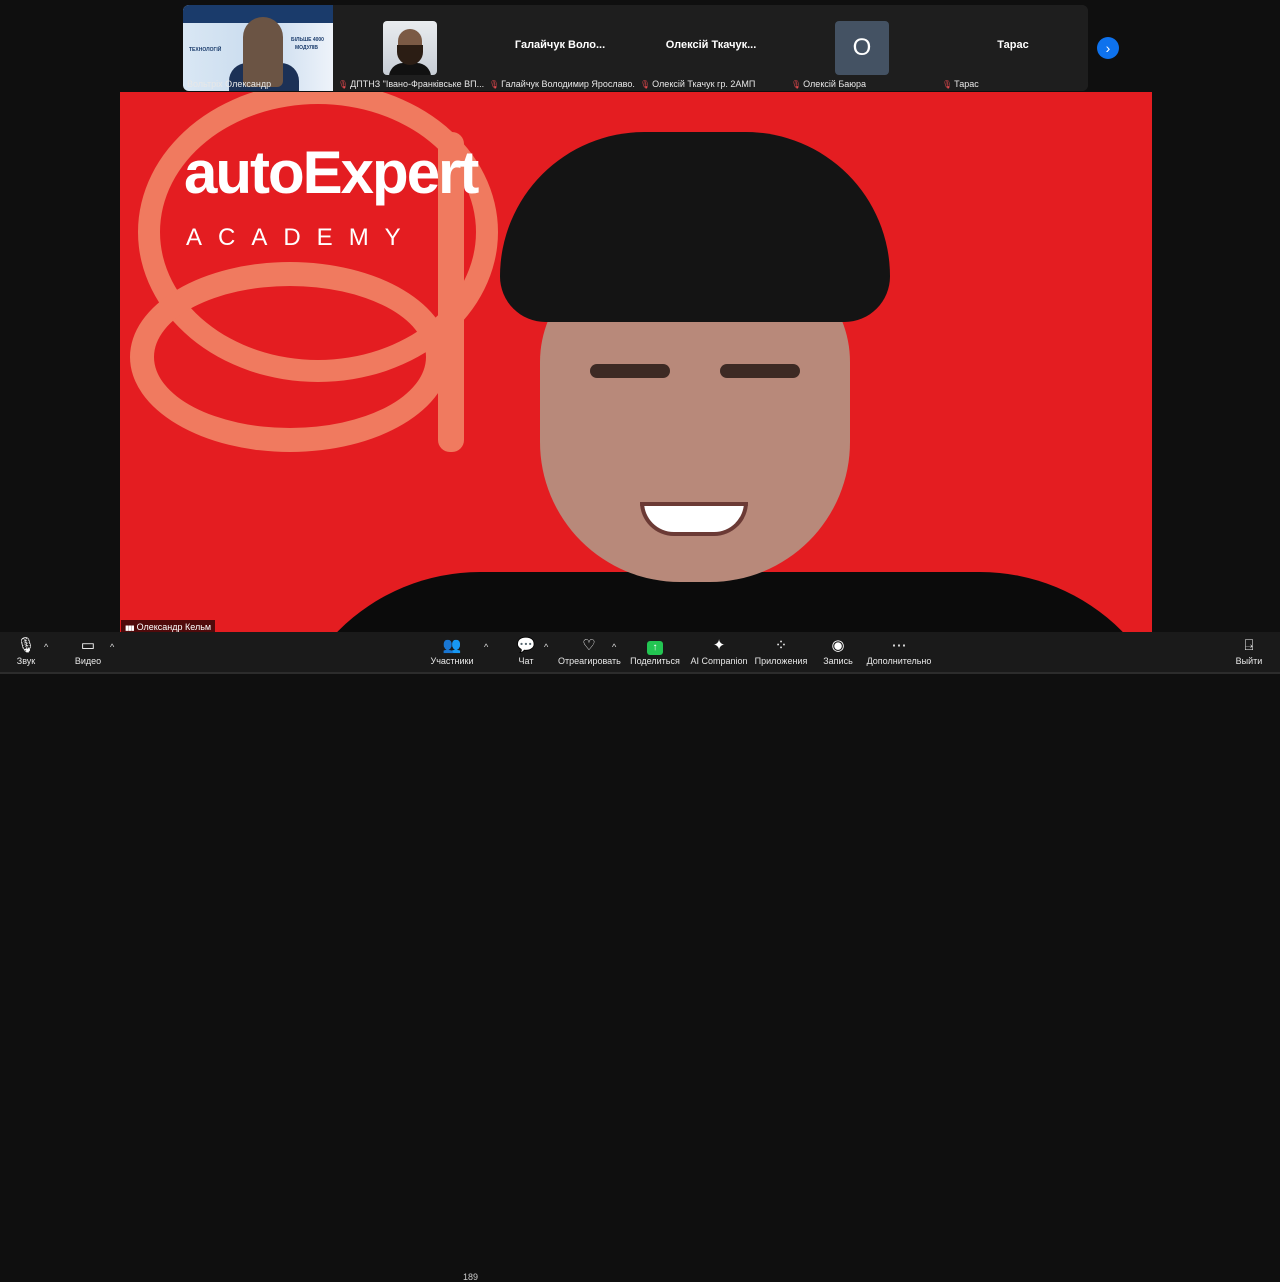 This screenshot has width=1280, height=1282. What do you see at coordinates (960, 84) in the screenshot?
I see `participant-name: 🎙 Тарас` at bounding box center [960, 84].